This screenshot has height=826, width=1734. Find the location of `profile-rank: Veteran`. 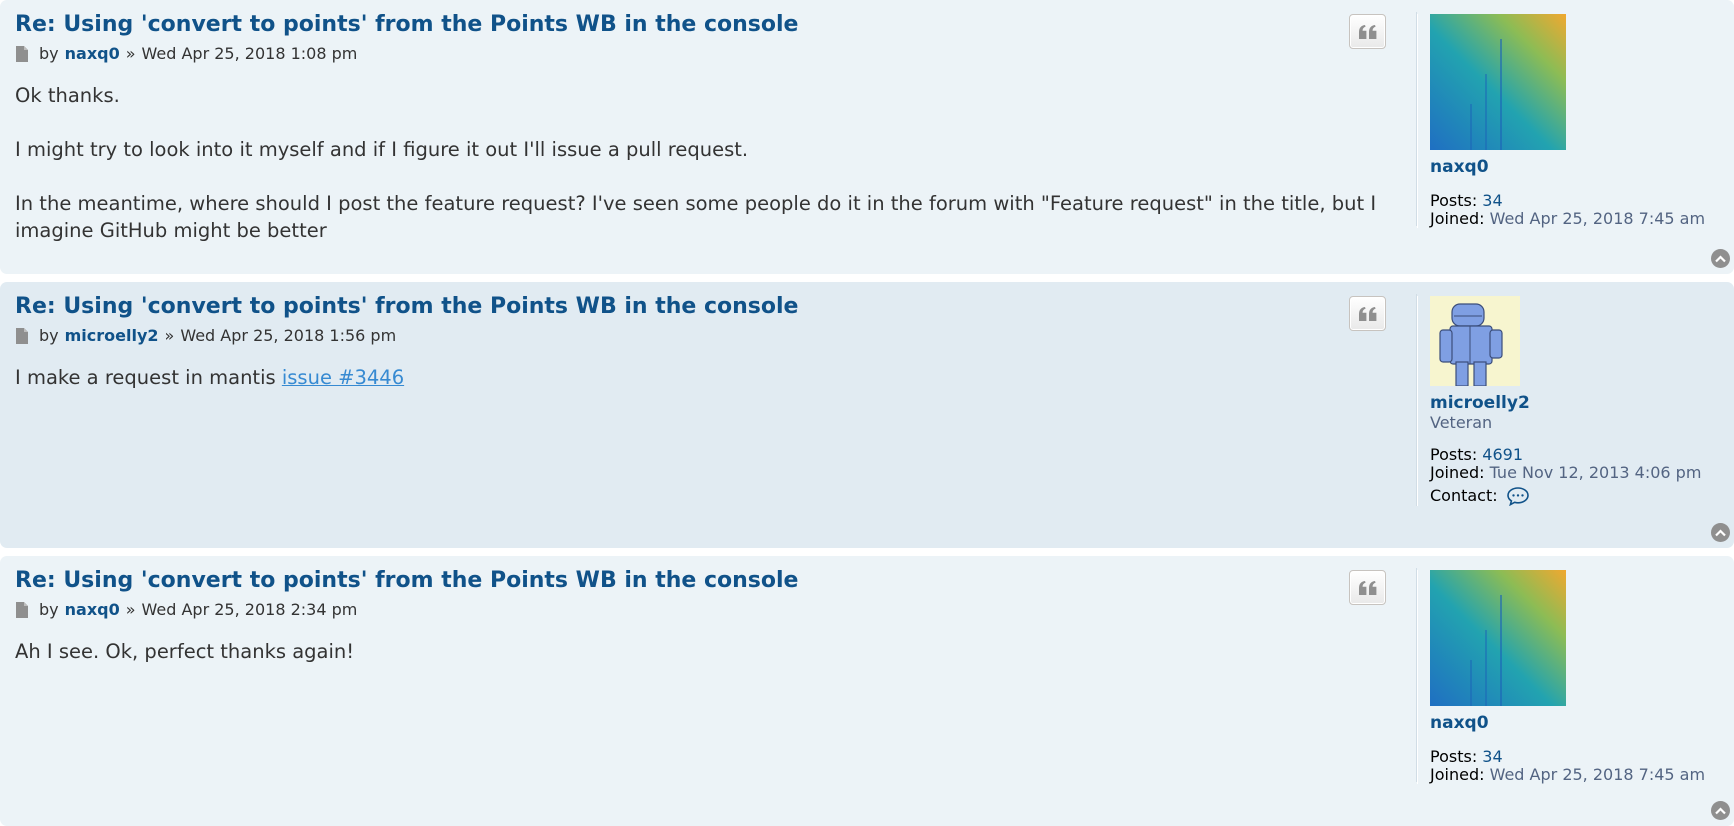

profile-rank: Veteran is located at coordinates (1461, 422).